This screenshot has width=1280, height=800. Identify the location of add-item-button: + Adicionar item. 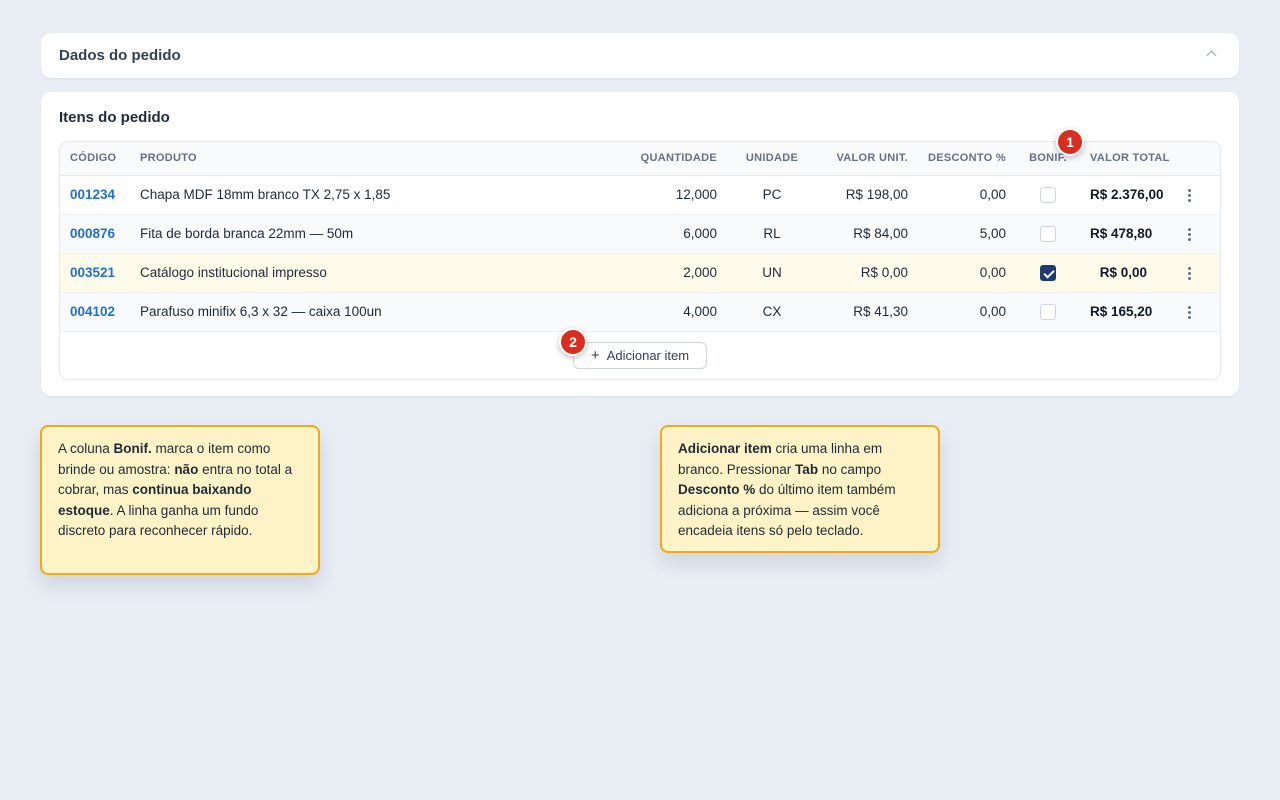
(640, 355).